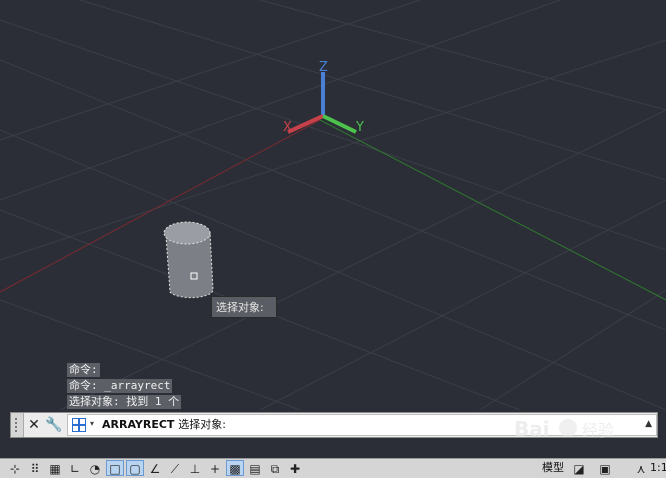 Image resolution: width=666 pixels, height=478 pixels. What do you see at coordinates (188, 260) in the screenshot?
I see `selected-cylinder` at bounding box center [188, 260].